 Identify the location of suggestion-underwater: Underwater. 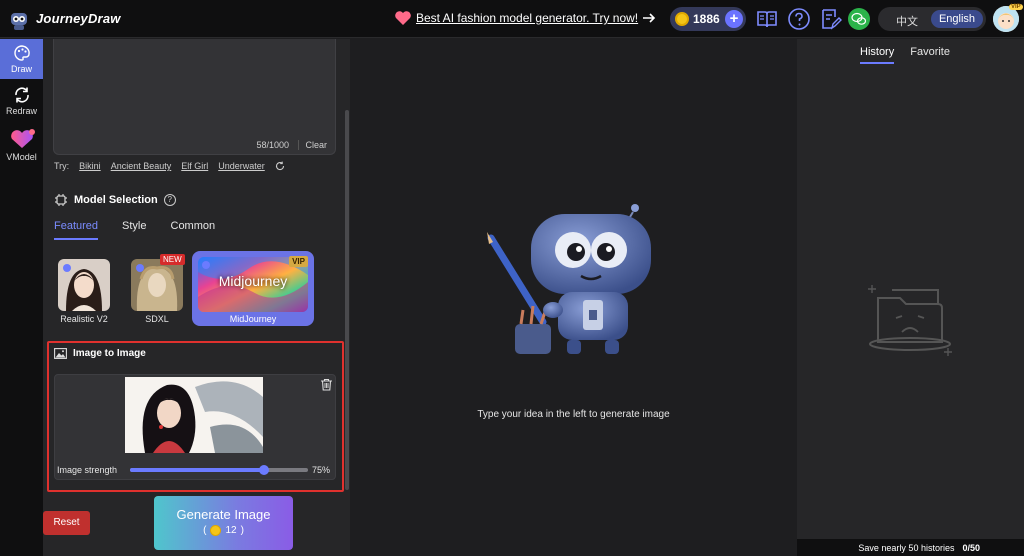
(241, 166).